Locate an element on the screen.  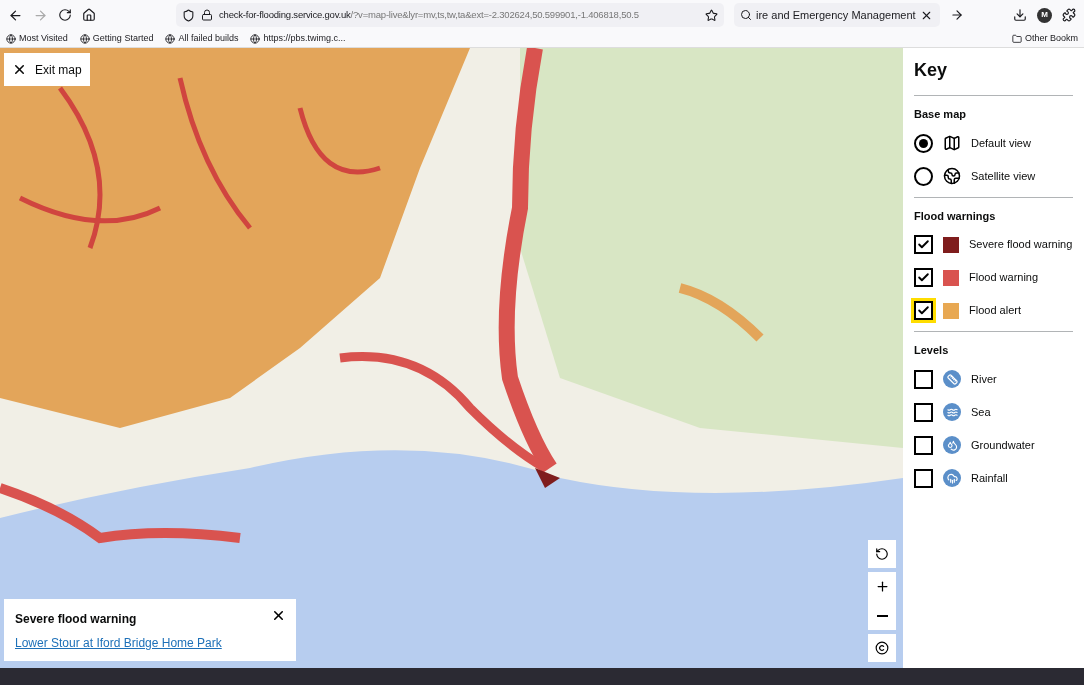
address-bar: check-for-flooding.service.gov.uk/?v=map-live&lyr=mv,ts,tw,ta&ext=-2.302624,50.599901,-1.406818,50.5 is located at coordinates (450, 15).